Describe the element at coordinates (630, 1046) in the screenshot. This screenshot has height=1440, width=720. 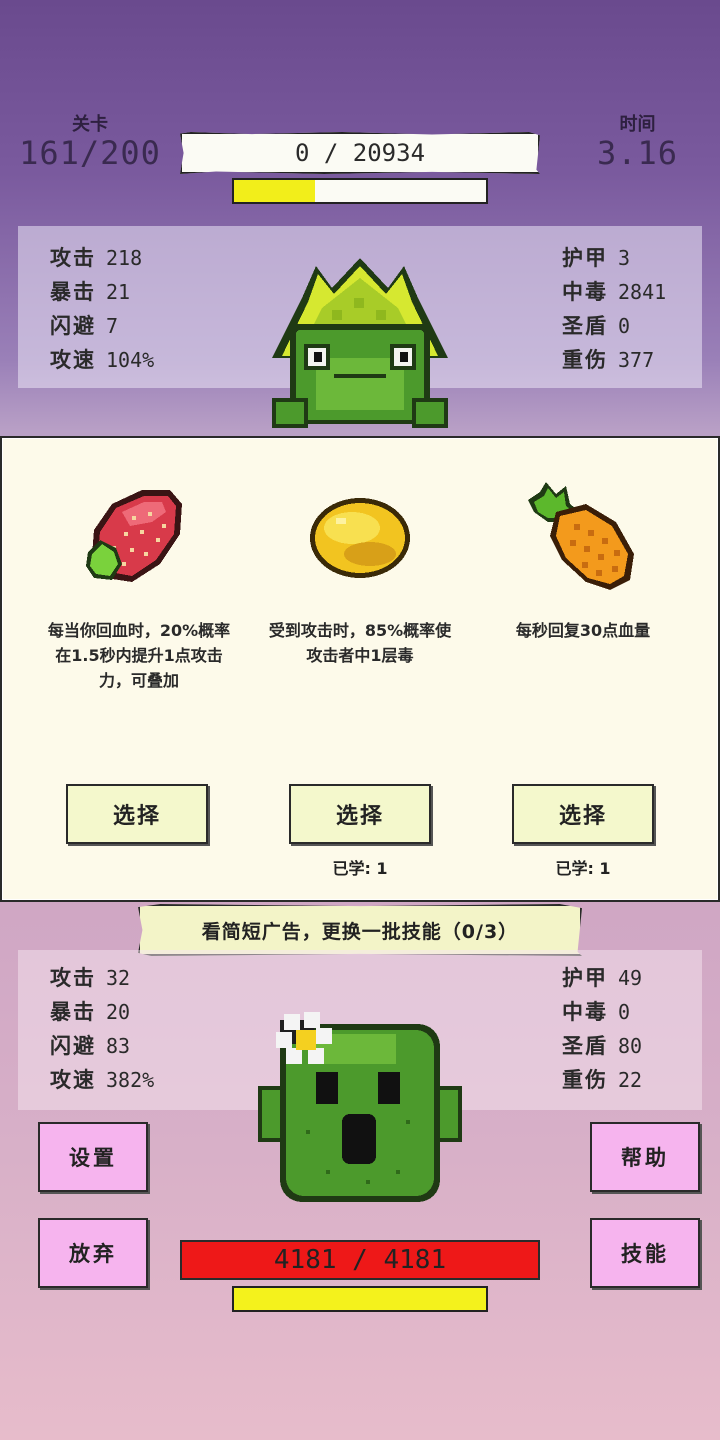
I see `stat-value: 80` at that location.